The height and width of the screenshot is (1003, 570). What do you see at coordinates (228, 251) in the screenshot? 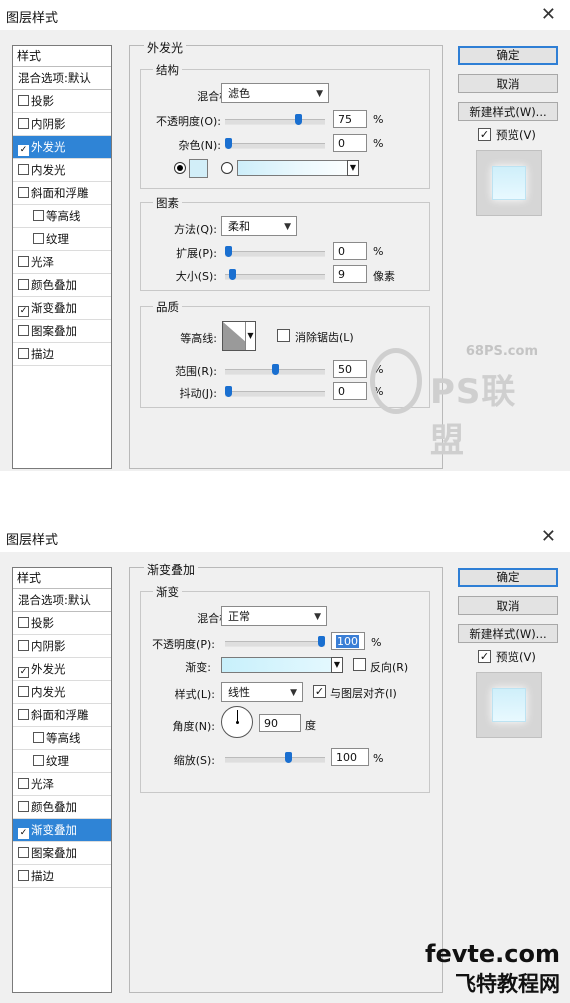
I see `spread-slider-thumb` at bounding box center [228, 251].